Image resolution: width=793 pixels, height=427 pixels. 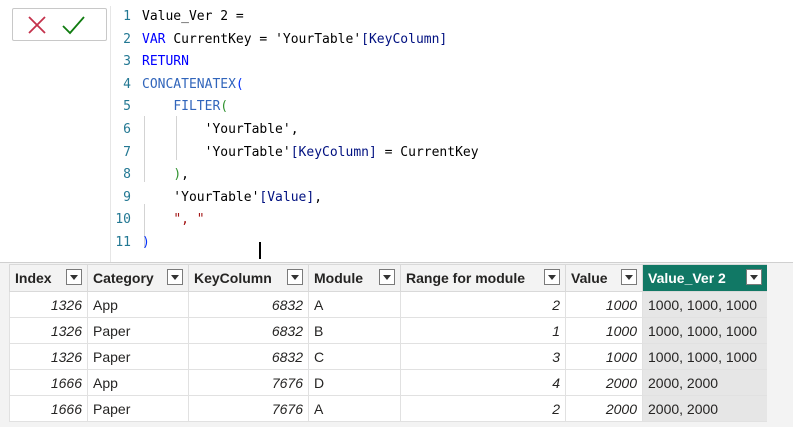 What do you see at coordinates (138, 278) in the screenshot?
I see `column-header-category: Category` at bounding box center [138, 278].